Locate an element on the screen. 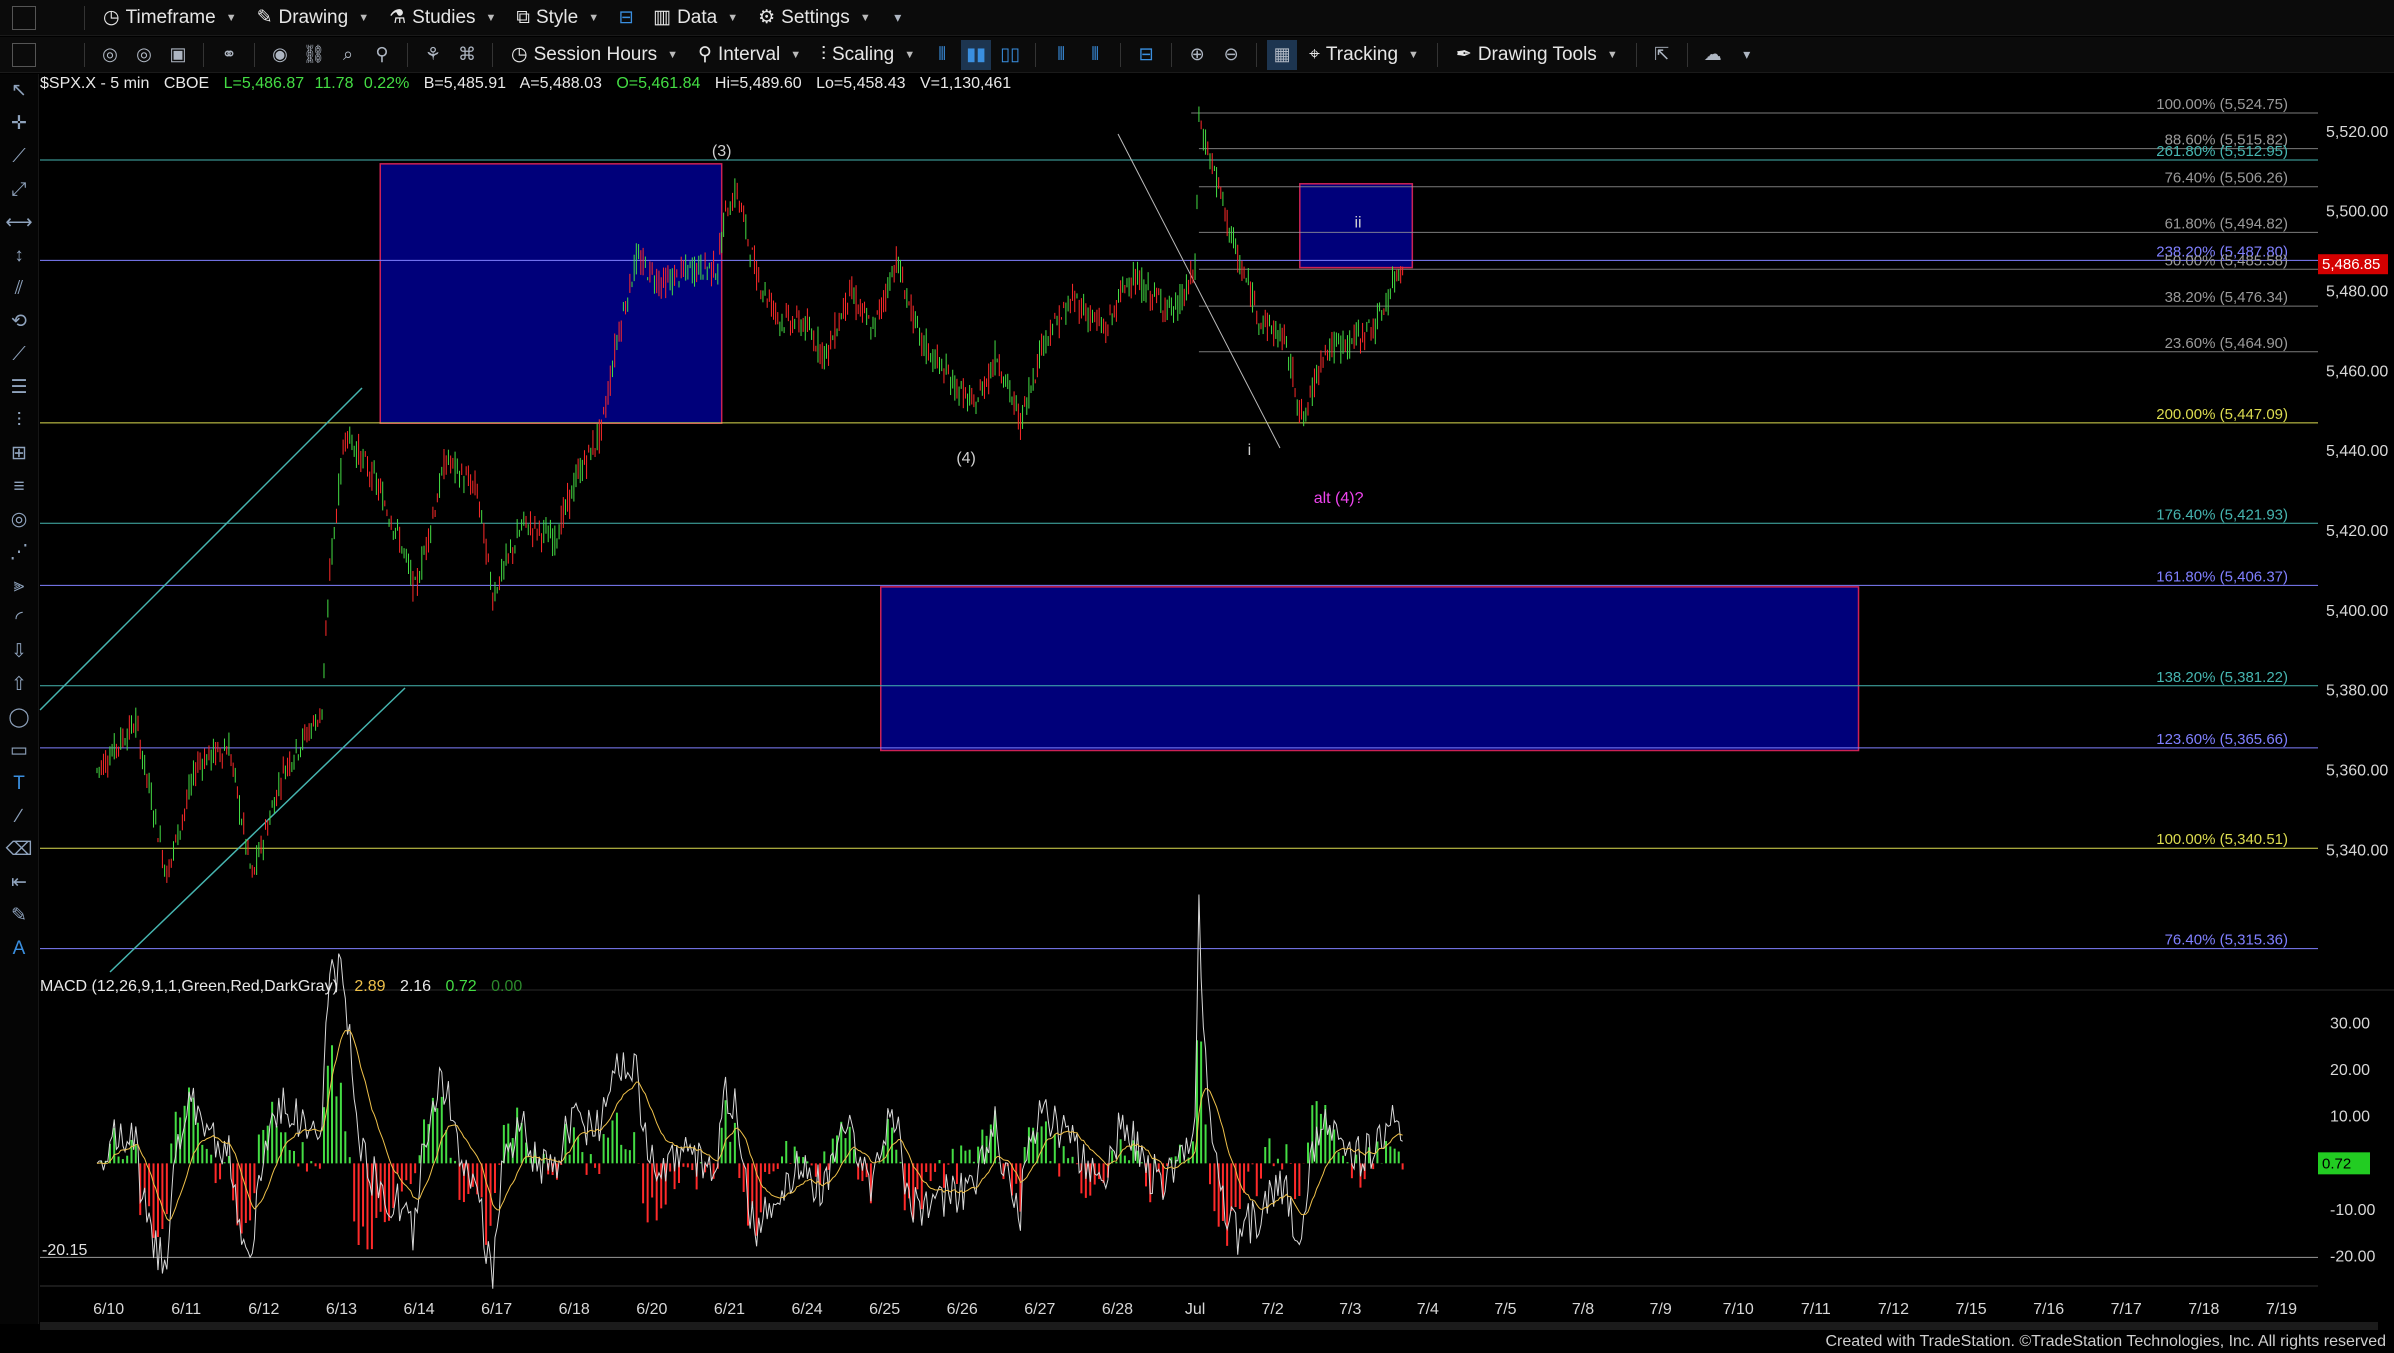  expand-bars-icon: ⫴ is located at coordinates (1095, 55).